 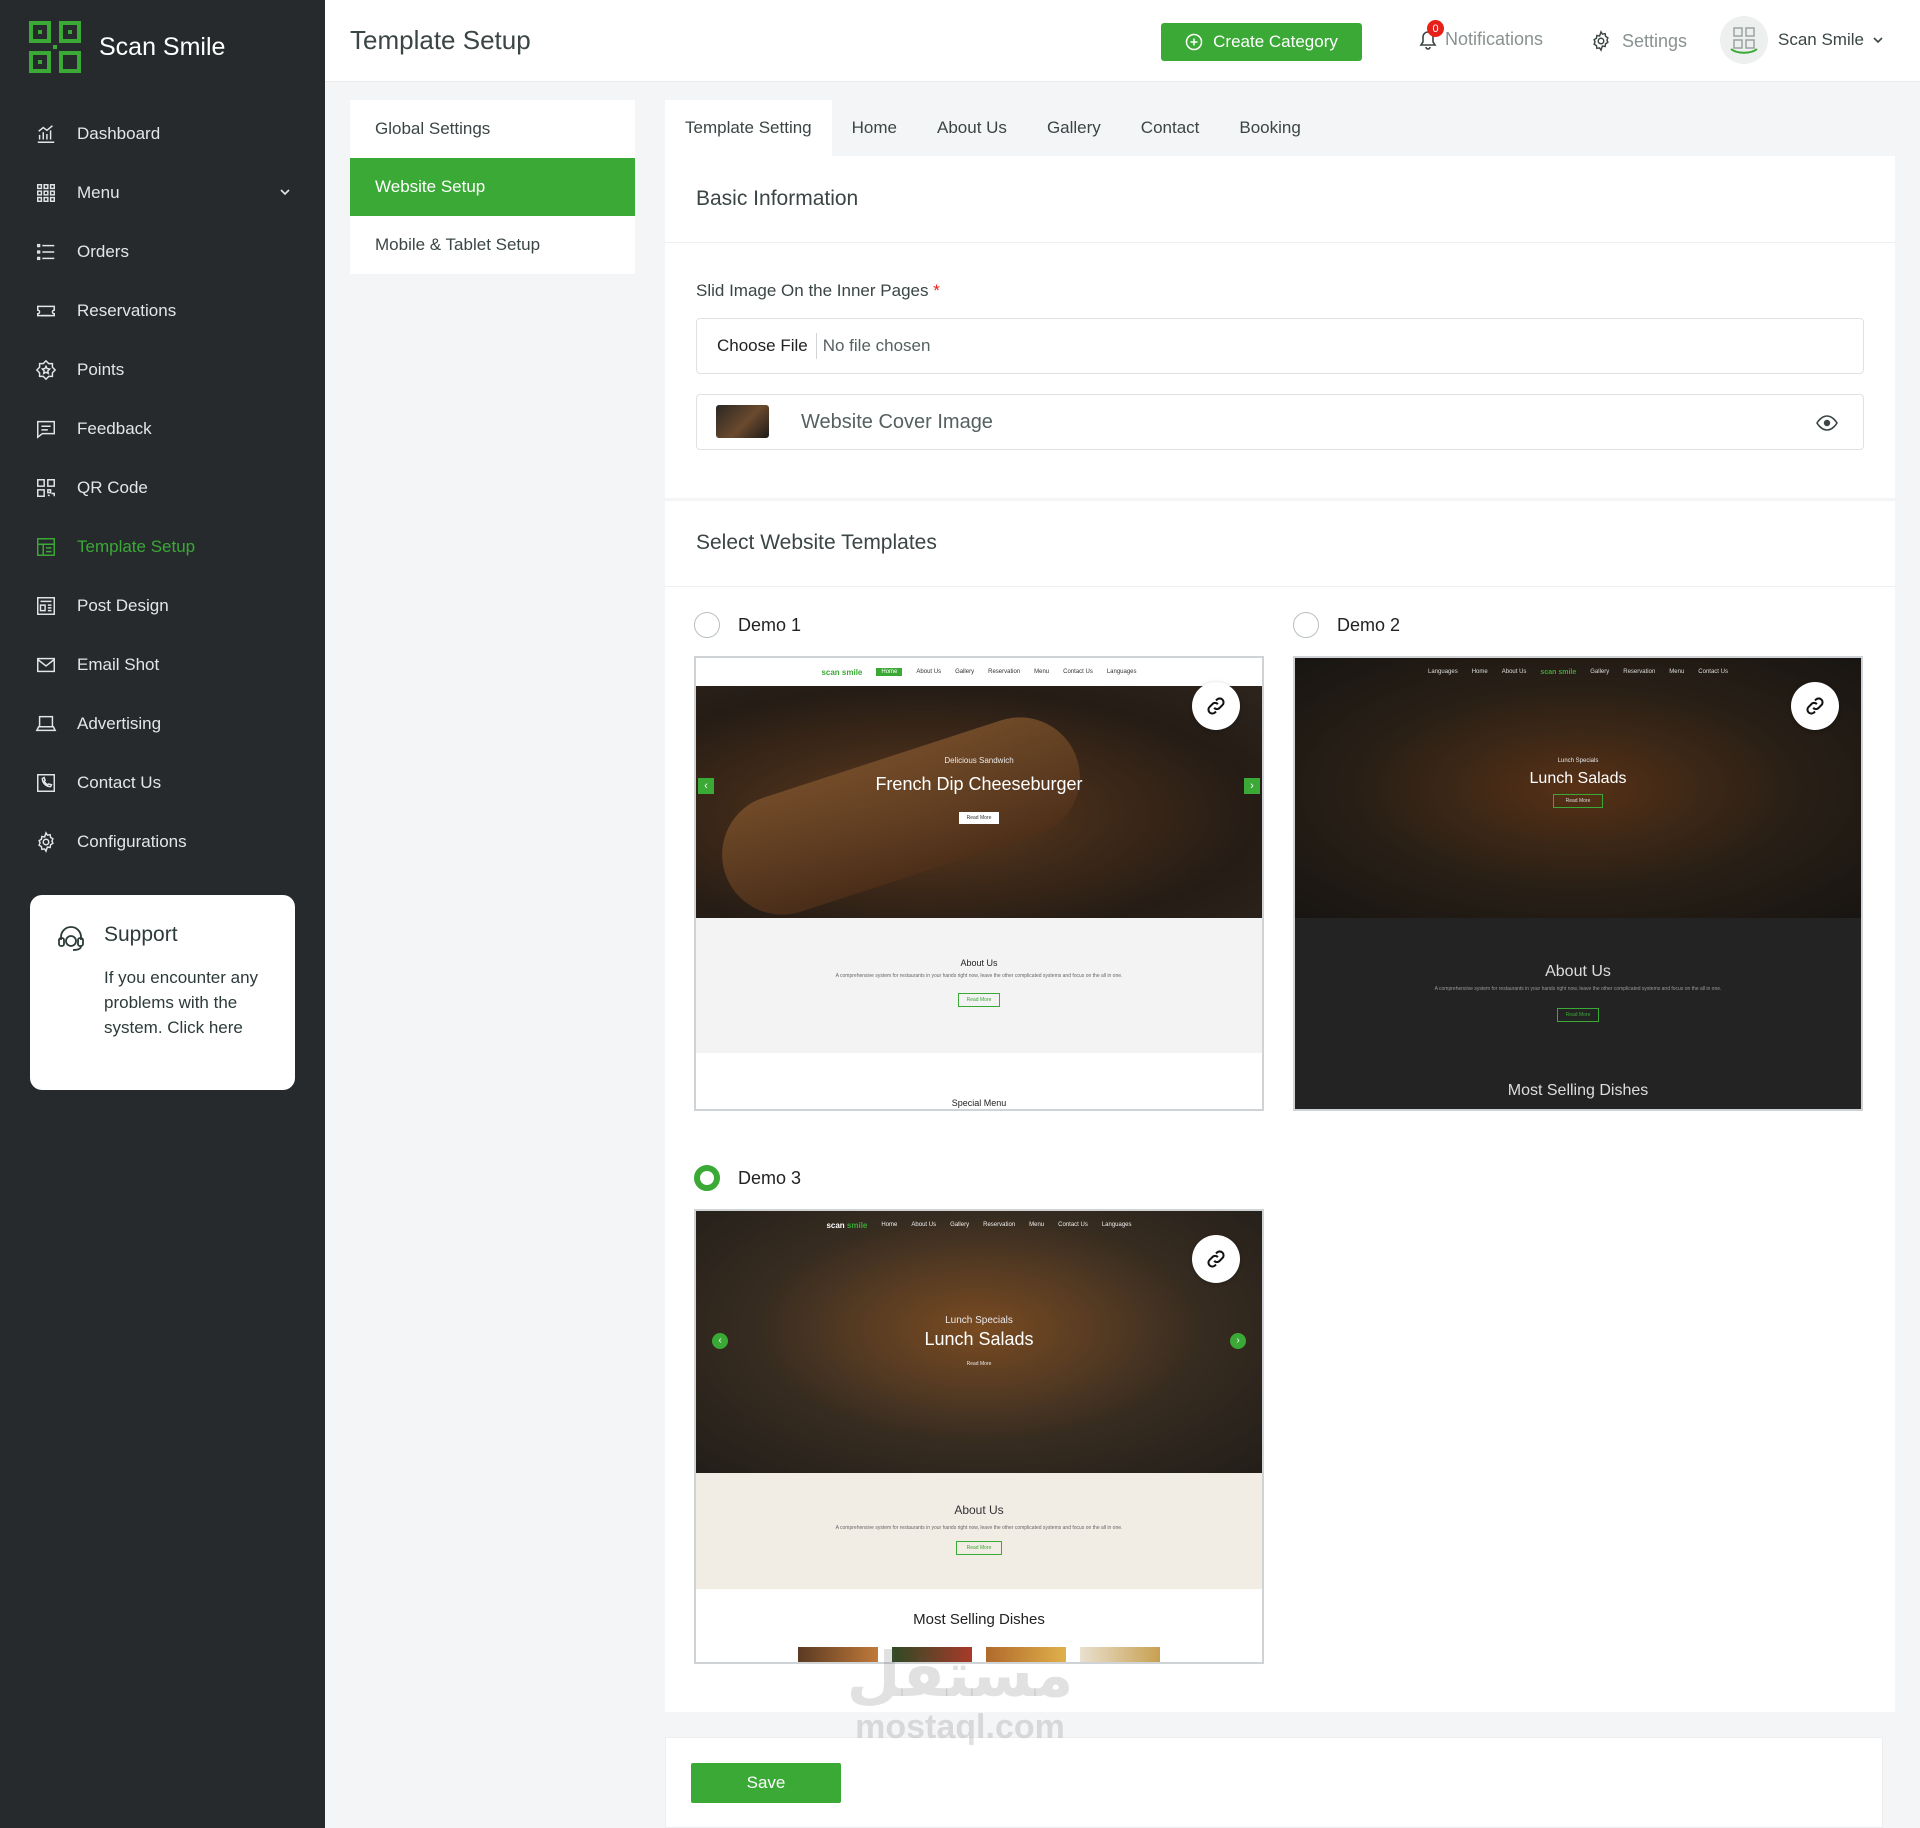 What do you see at coordinates (1280, 346) in the screenshot?
I see `slide-image-file-input: Choose File No file chosen` at bounding box center [1280, 346].